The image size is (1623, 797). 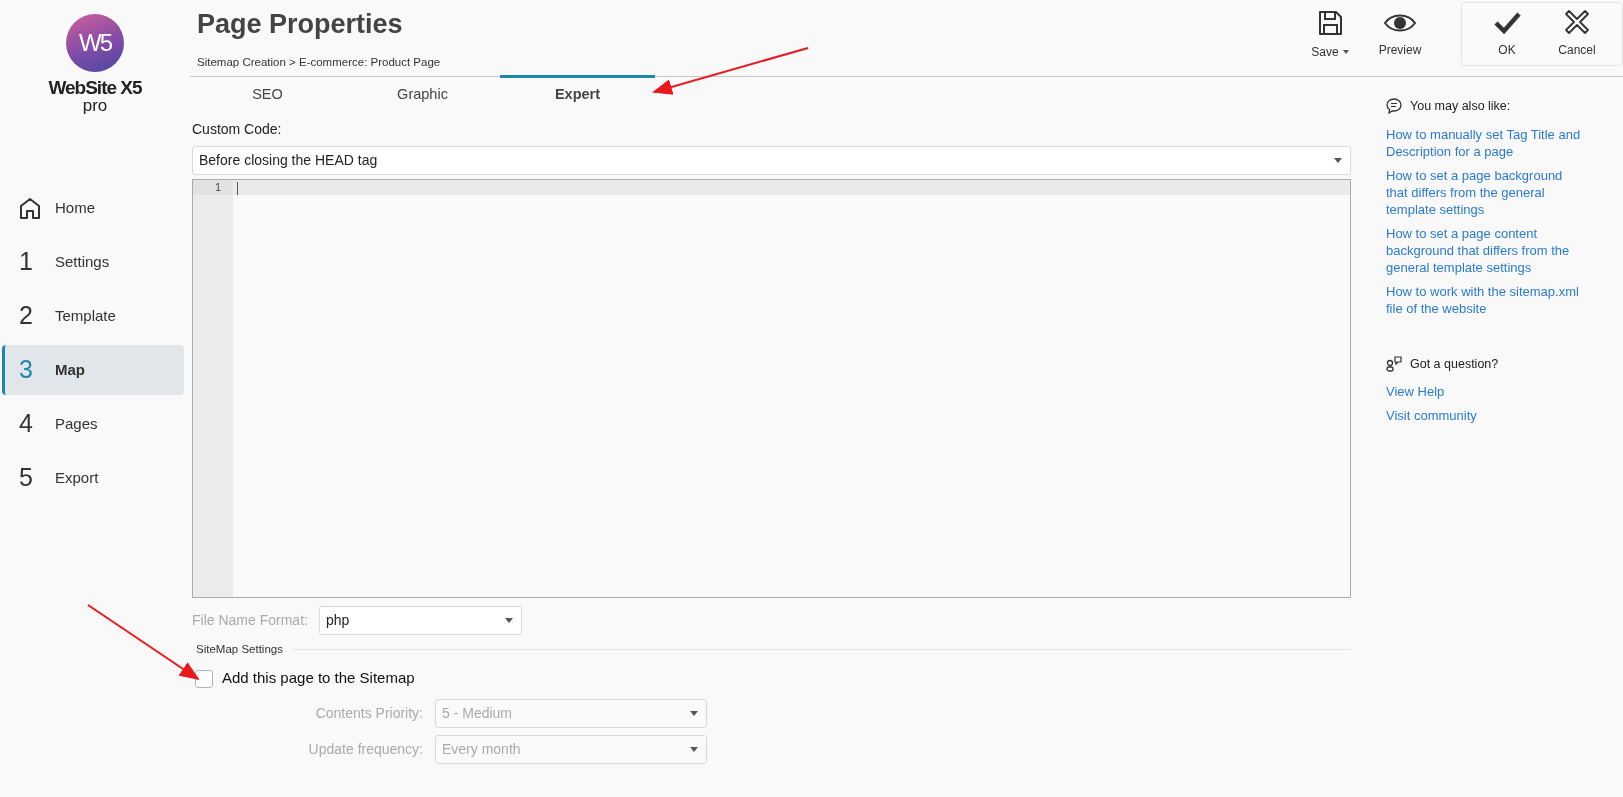 What do you see at coordinates (1330, 35) in the screenshot?
I see `toolbar-button: Save` at bounding box center [1330, 35].